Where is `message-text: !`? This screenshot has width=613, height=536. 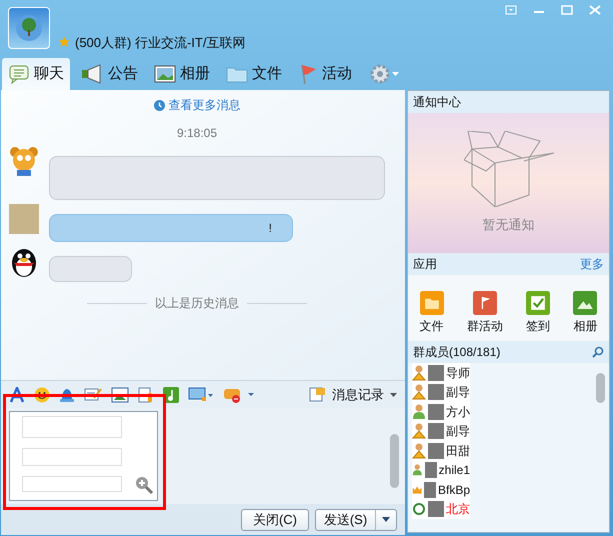
message-text: ! is located at coordinates (270, 228).